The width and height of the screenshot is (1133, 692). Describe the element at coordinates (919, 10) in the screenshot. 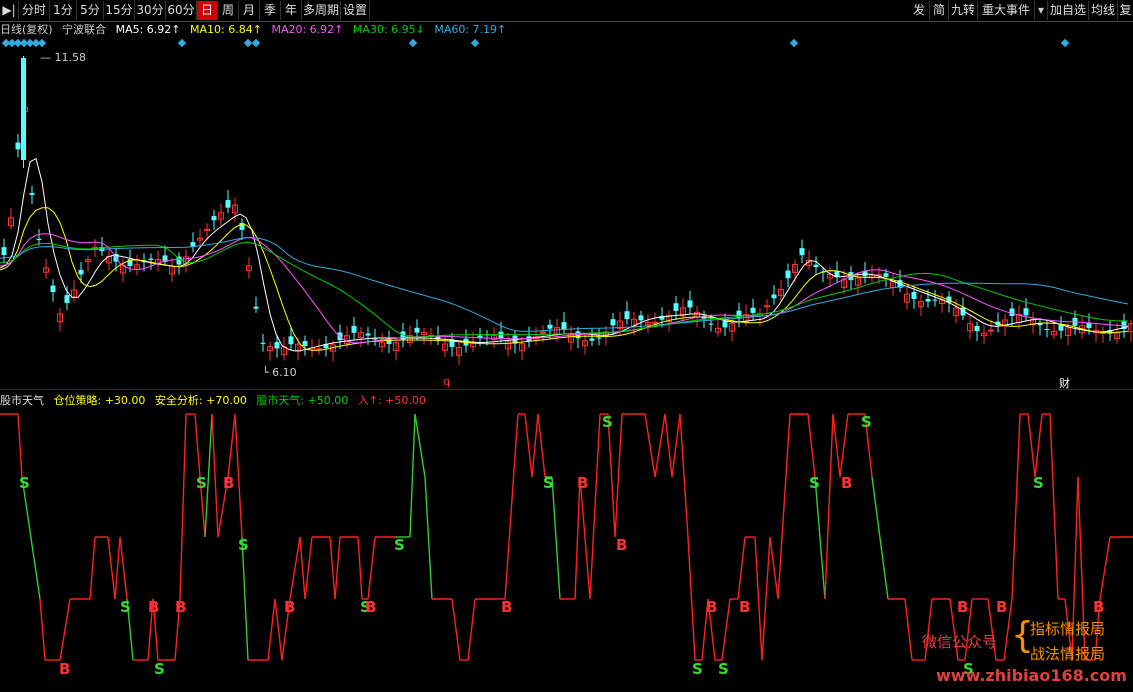

I see `post-button: 发` at that location.